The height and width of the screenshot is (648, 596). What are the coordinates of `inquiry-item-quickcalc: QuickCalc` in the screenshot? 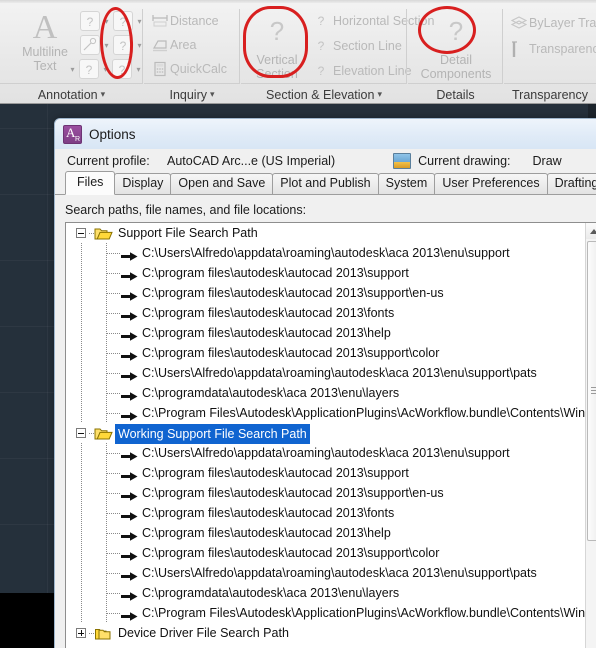 It's located at (189, 69).